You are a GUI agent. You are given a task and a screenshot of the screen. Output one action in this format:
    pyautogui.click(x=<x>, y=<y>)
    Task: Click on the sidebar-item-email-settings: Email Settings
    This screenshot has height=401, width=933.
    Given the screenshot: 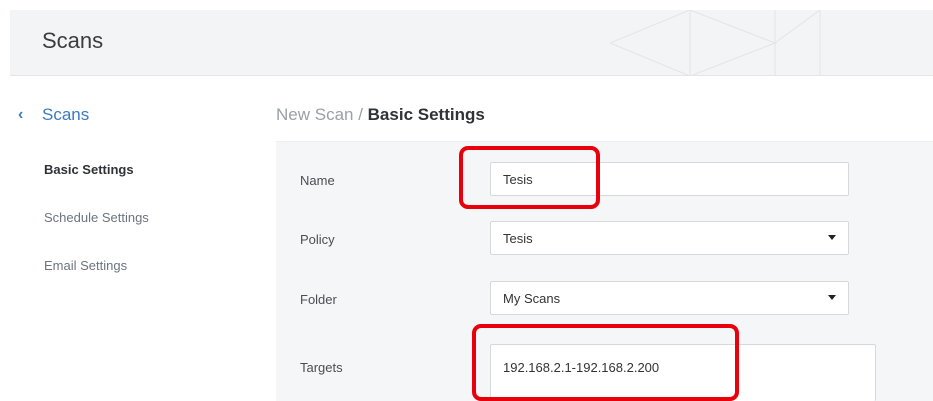 What is the action you would take?
    pyautogui.click(x=85, y=265)
    